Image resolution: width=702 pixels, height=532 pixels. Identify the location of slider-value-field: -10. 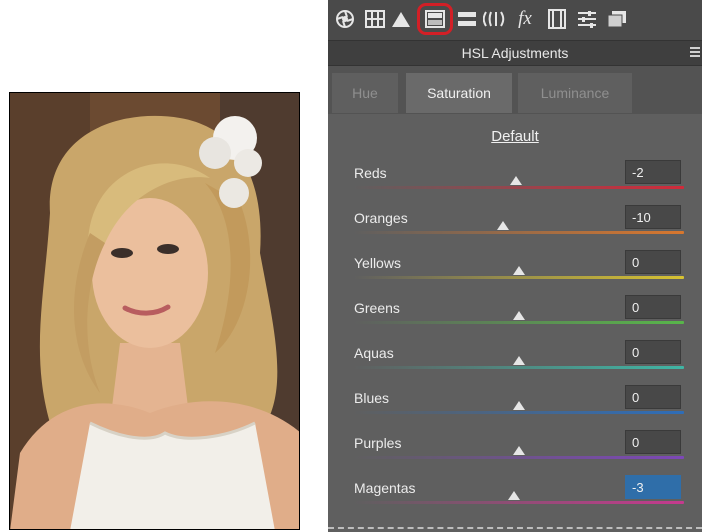
(653, 217).